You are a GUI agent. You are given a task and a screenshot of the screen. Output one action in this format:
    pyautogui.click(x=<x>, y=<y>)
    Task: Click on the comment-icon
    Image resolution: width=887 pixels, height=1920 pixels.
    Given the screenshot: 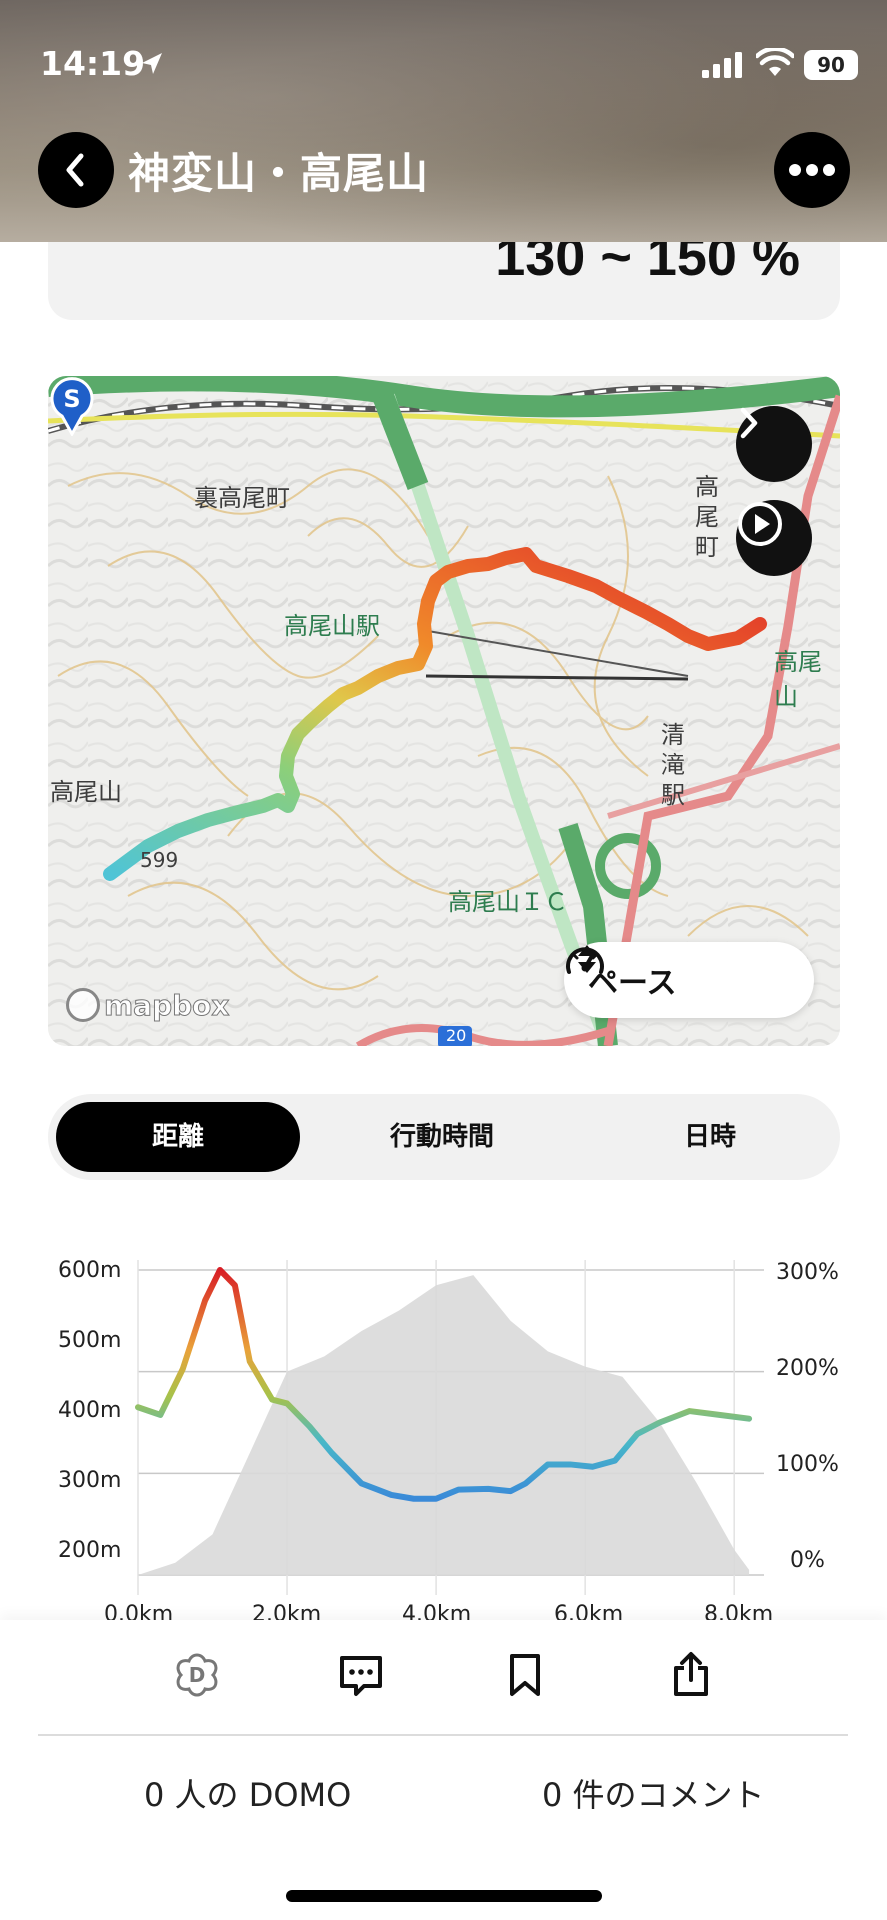 What is the action you would take?
    pyautogui.click(x=361, y=1675)
    